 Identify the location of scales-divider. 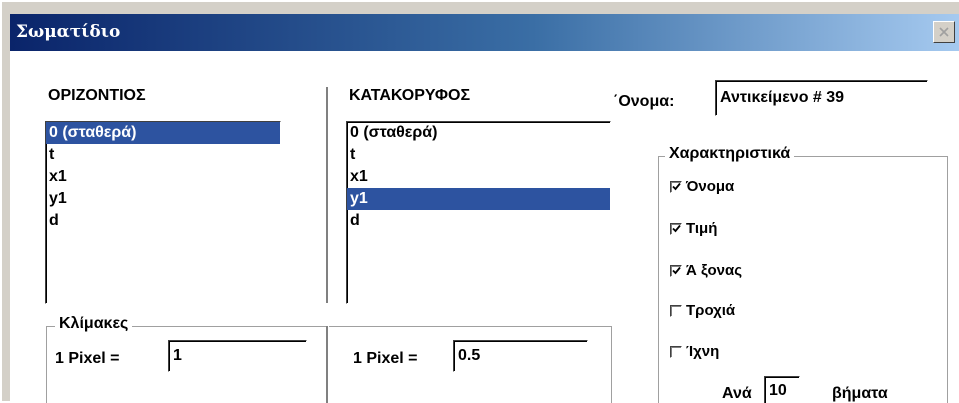
(327, 364).